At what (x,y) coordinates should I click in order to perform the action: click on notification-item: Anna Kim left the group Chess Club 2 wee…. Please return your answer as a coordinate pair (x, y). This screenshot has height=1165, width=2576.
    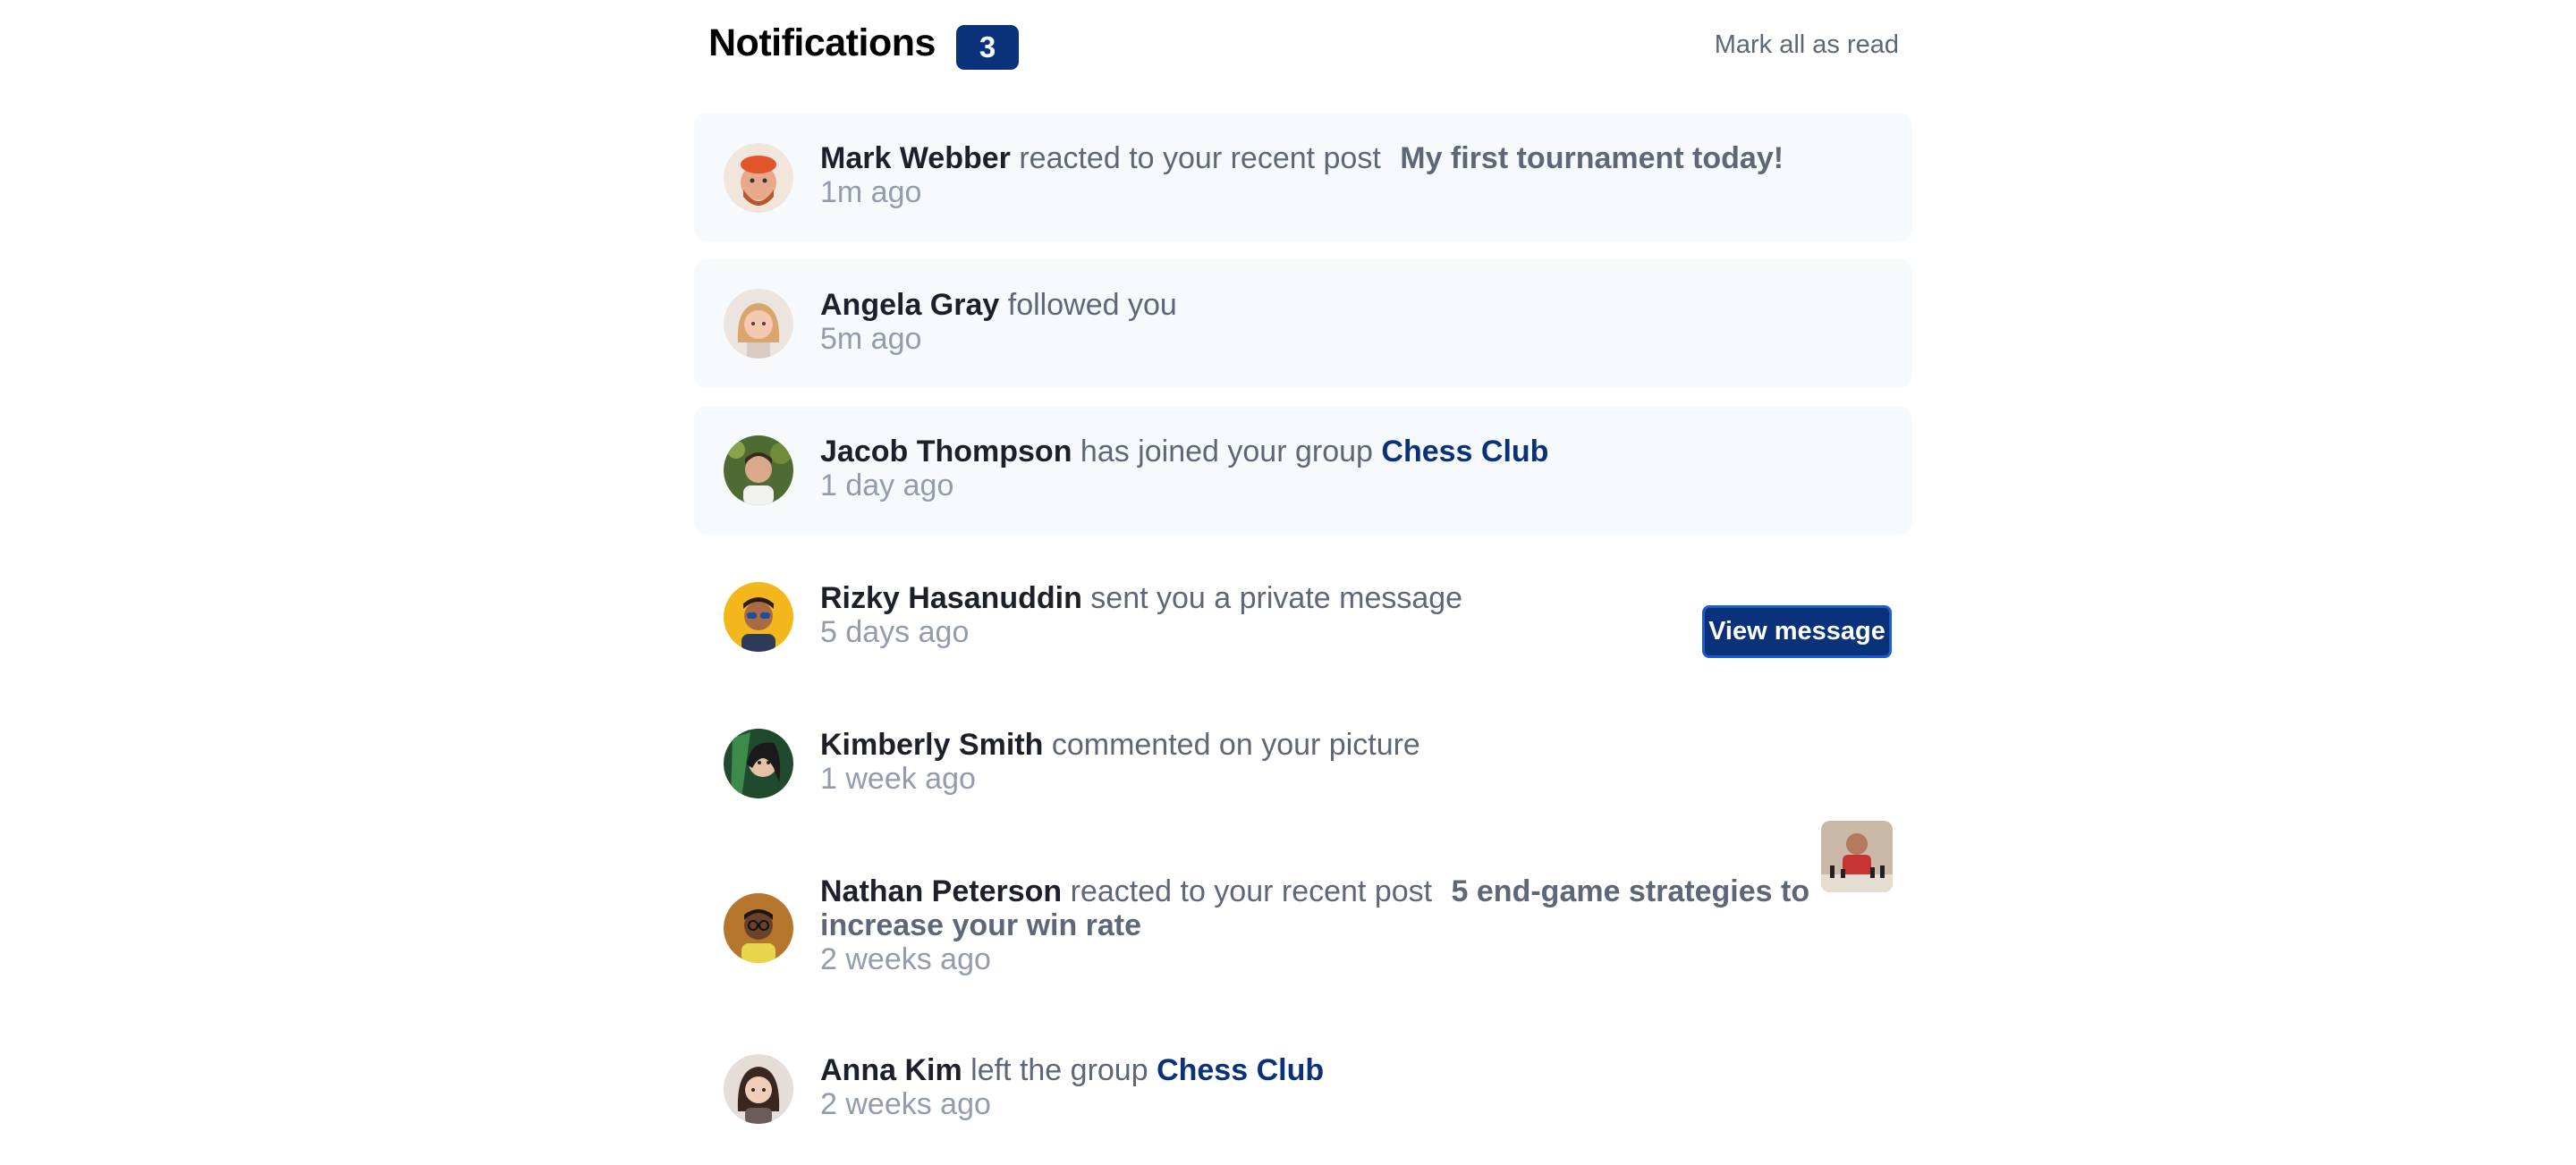
    Looking at the image, I should click on (1303, 1089).